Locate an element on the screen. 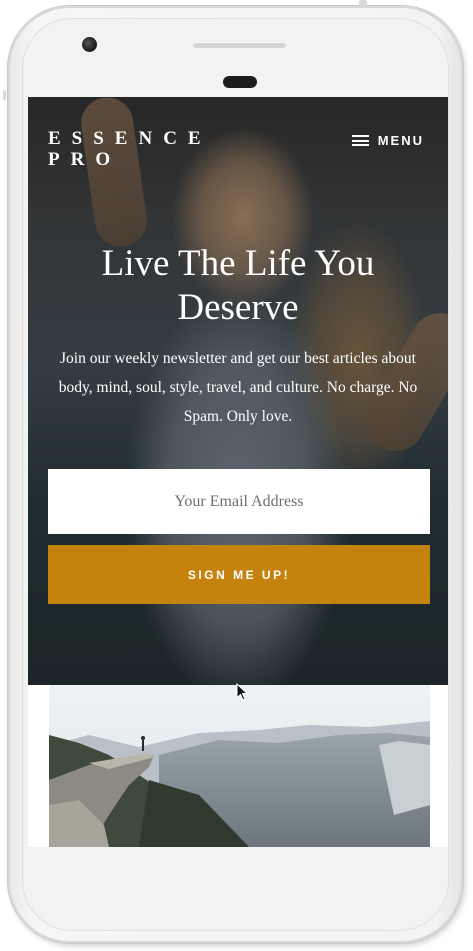  logo-line-1: ESSENCE is located at coordinates (130, 138).